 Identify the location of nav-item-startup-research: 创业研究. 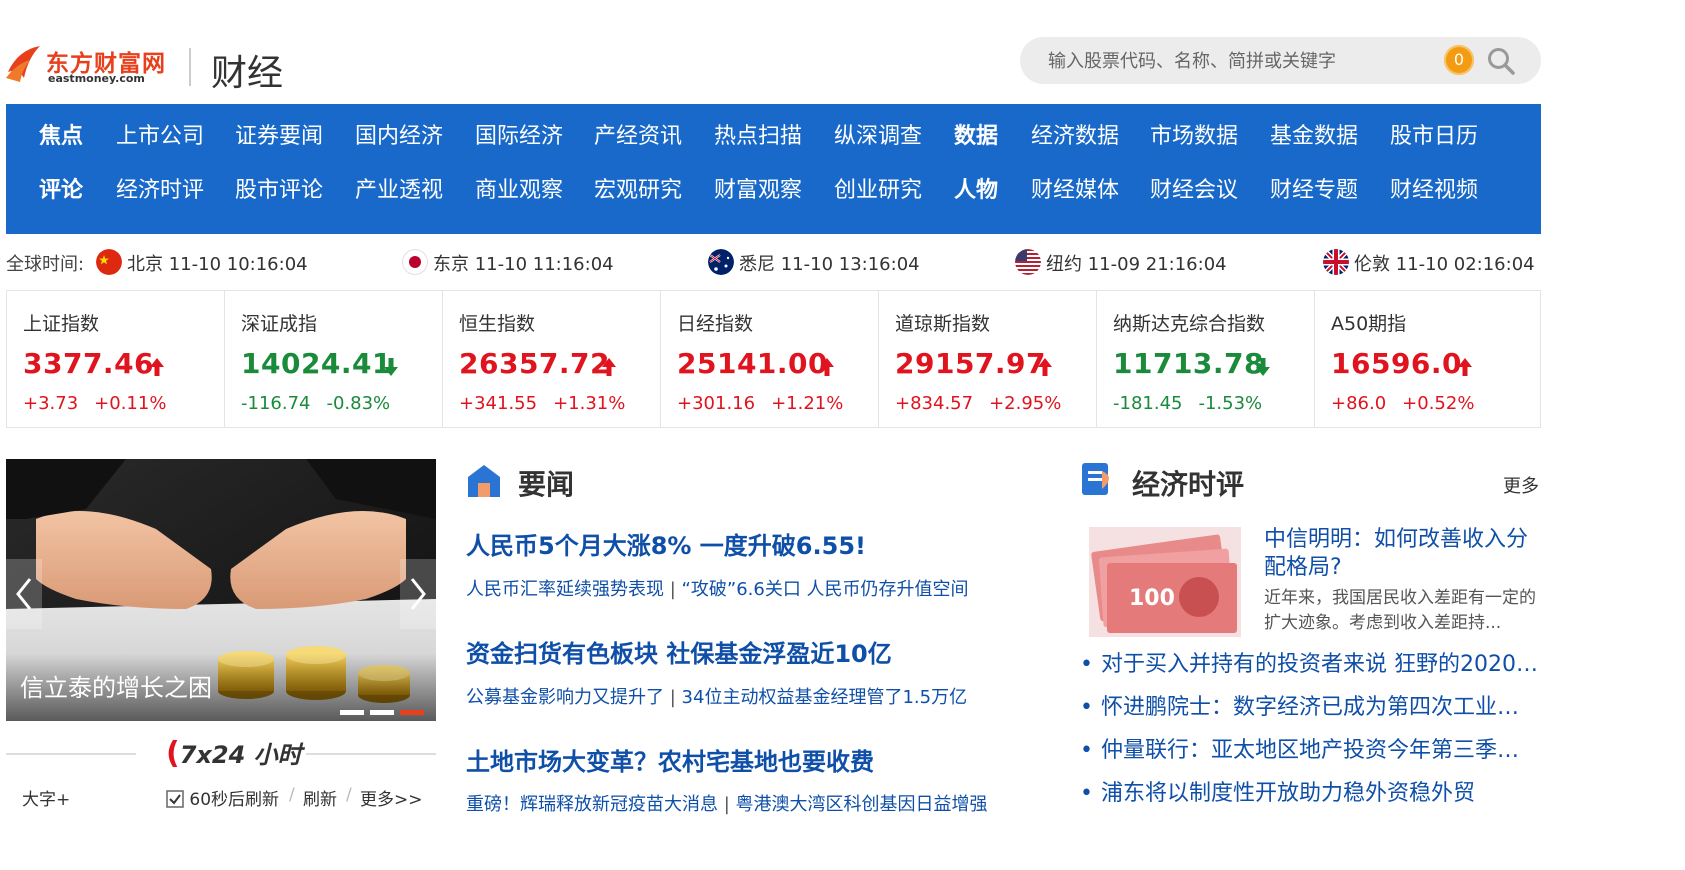
(878, 188).